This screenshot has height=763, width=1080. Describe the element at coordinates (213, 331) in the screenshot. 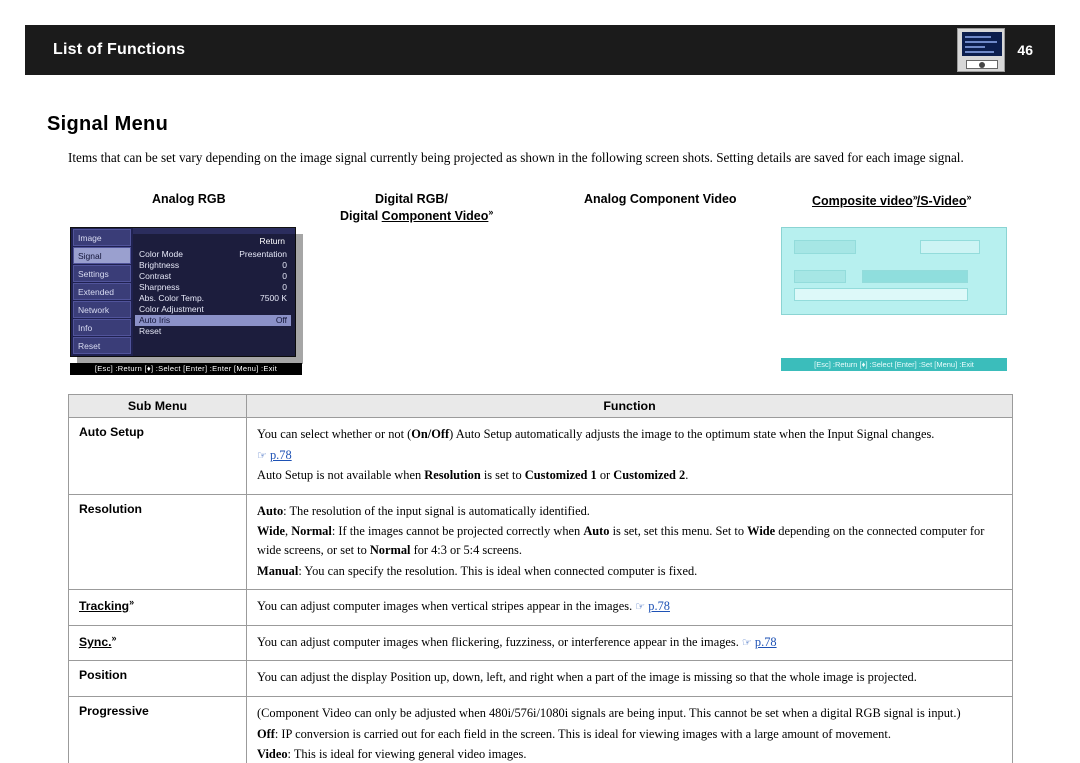

I see `osd-row: Reset` at that location.